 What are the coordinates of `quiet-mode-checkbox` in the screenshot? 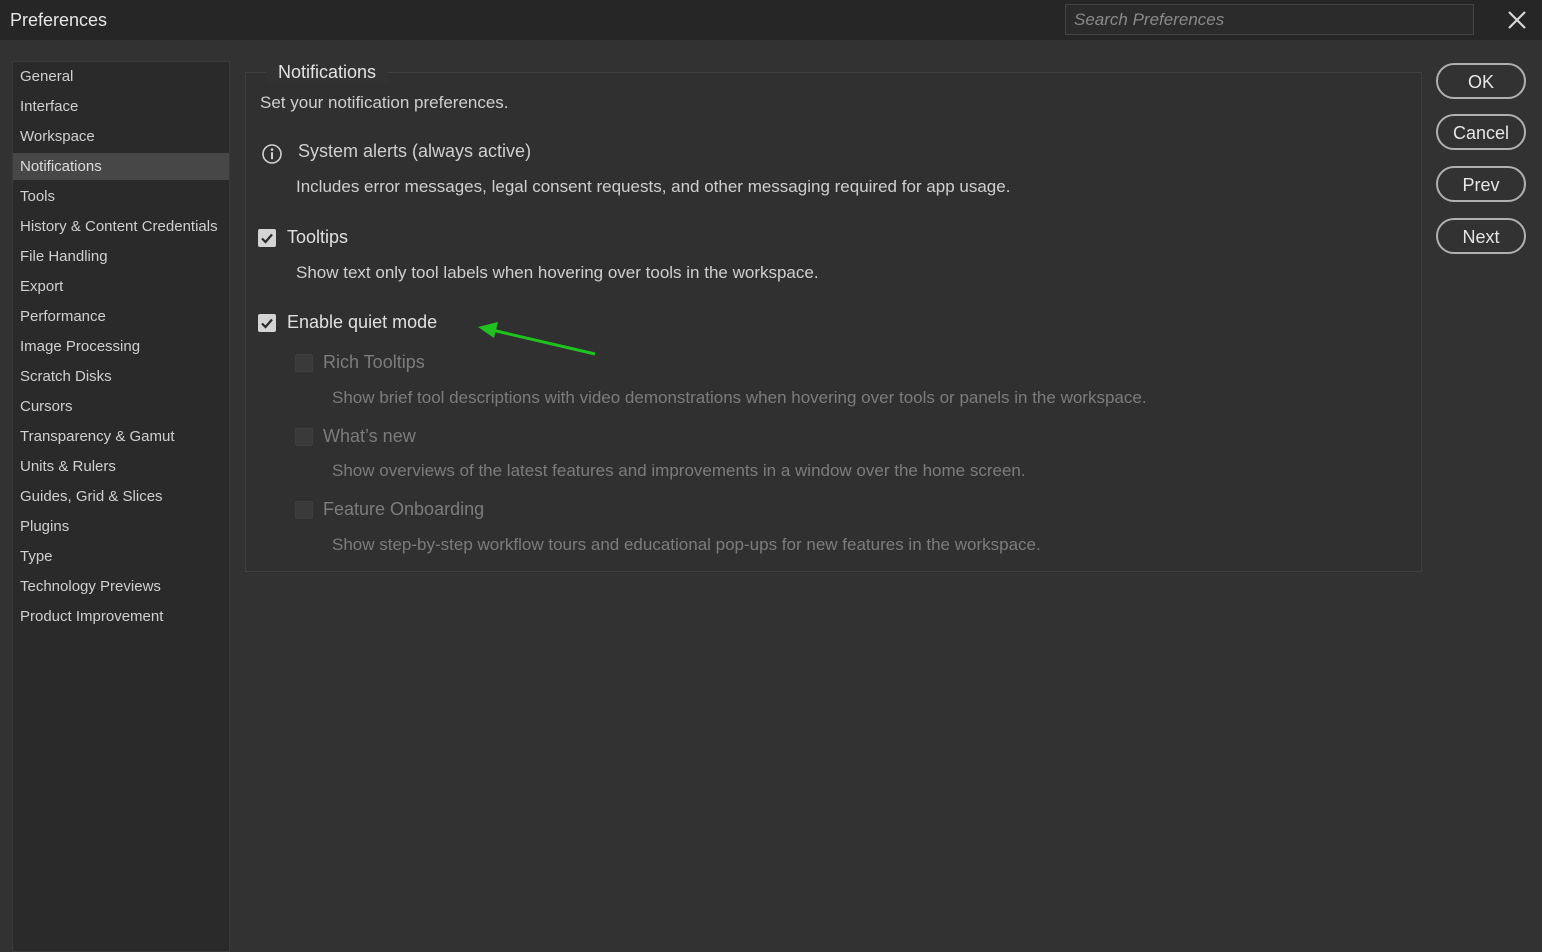 It's located at (267, 323).